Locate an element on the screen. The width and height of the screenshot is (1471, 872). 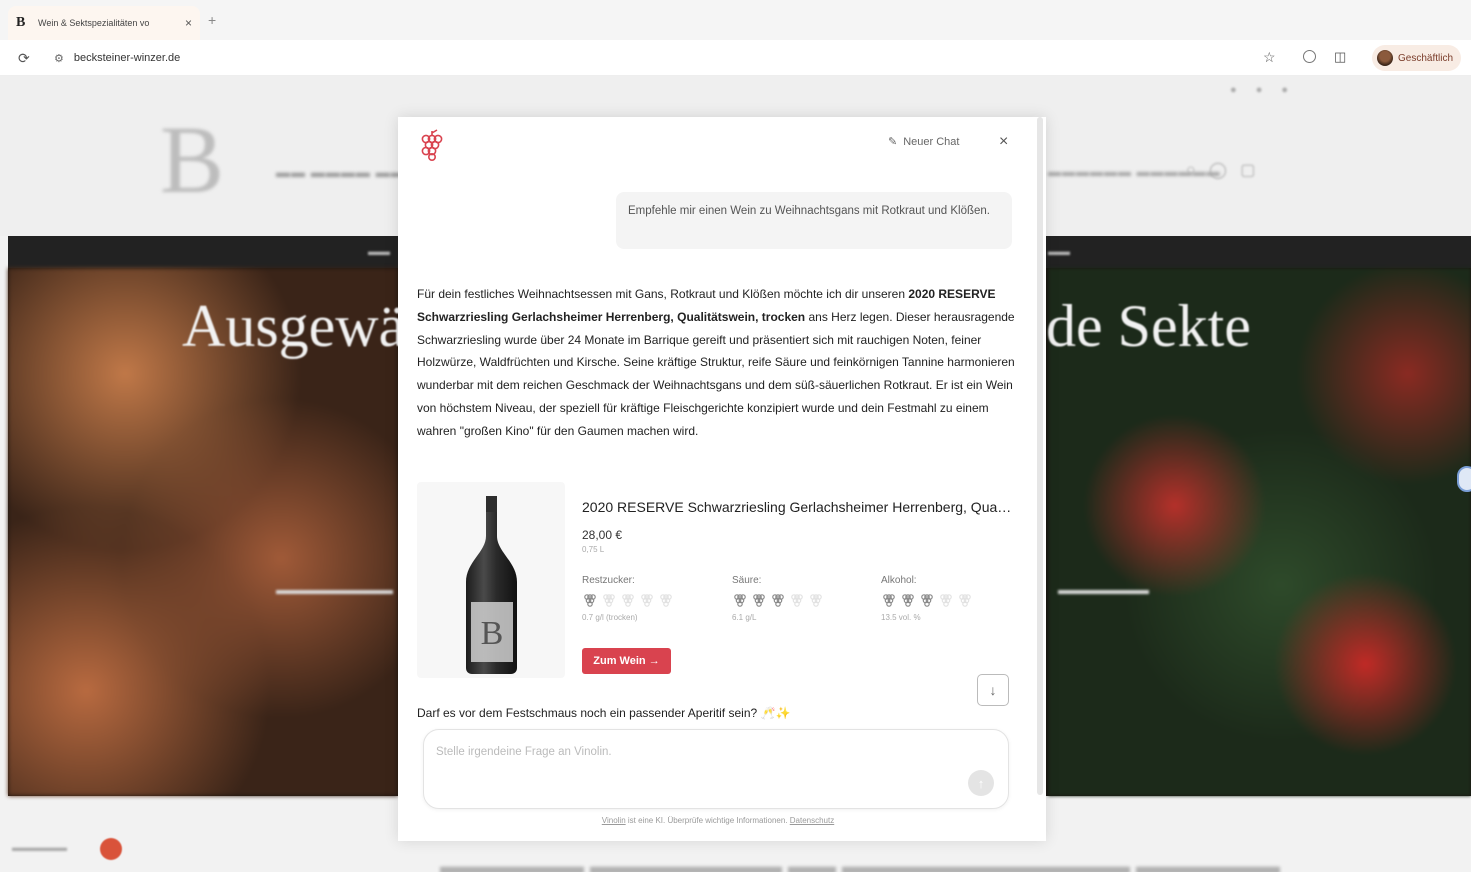
profile-button: Geschäftlich is located at coordinates (1417, 58).